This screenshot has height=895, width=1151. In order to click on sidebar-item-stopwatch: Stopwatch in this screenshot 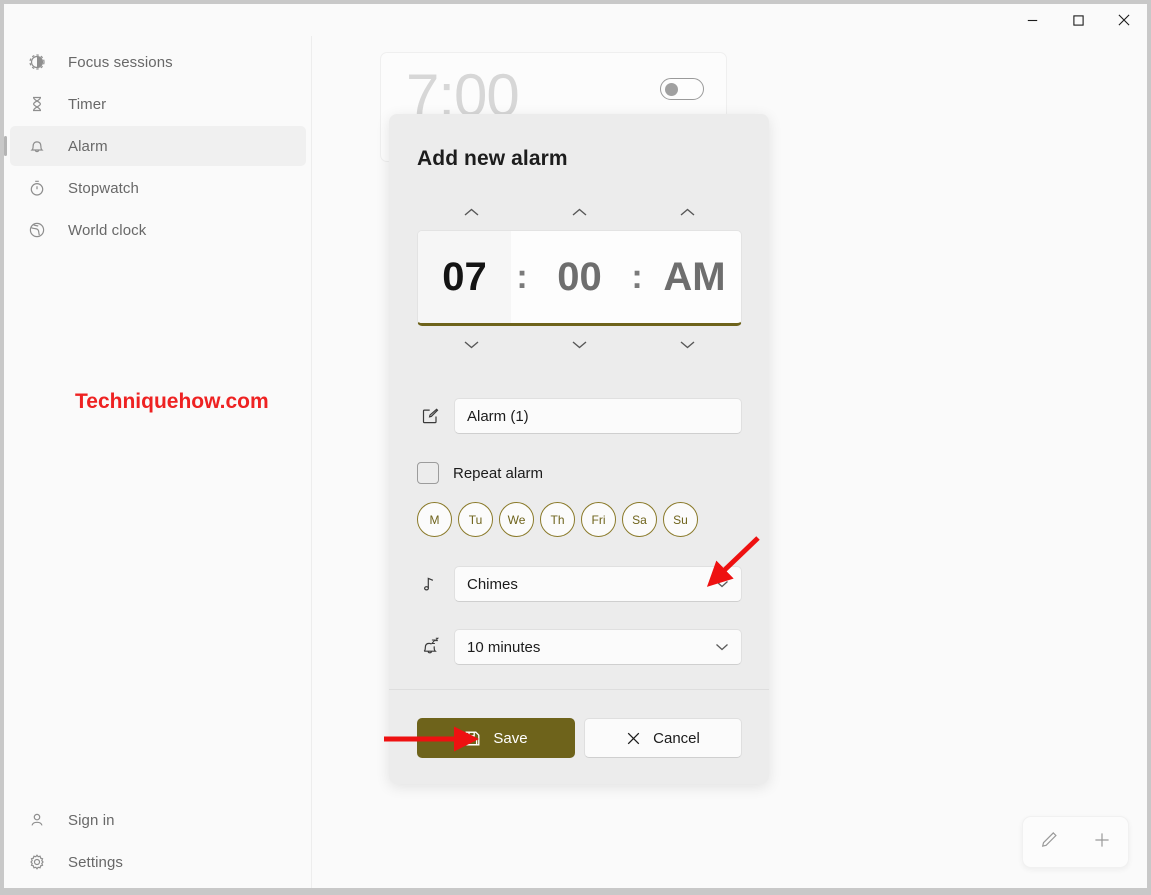, I will do `click(158, 188)`.